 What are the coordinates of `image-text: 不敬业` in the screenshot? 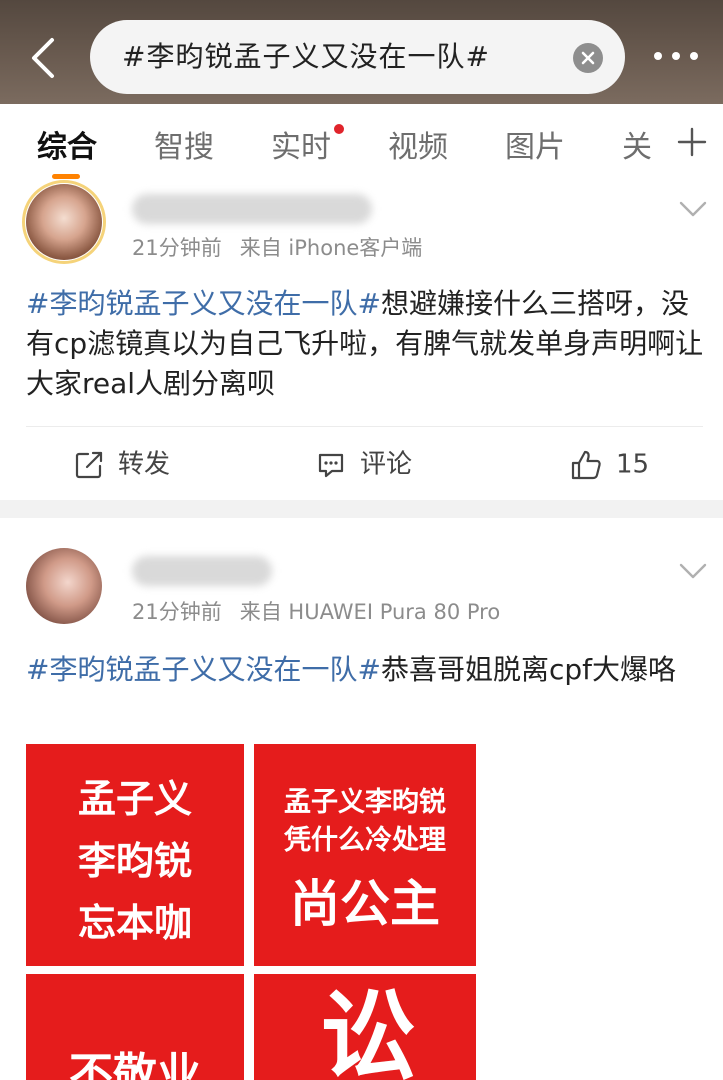 It's located at (135, 1064).